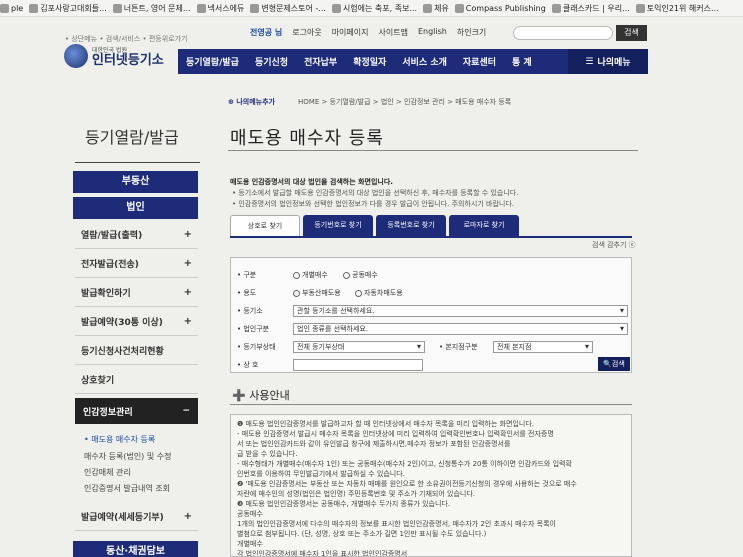  I want to click on nav-service-intro: 서비스 소개, so click(424, 61).